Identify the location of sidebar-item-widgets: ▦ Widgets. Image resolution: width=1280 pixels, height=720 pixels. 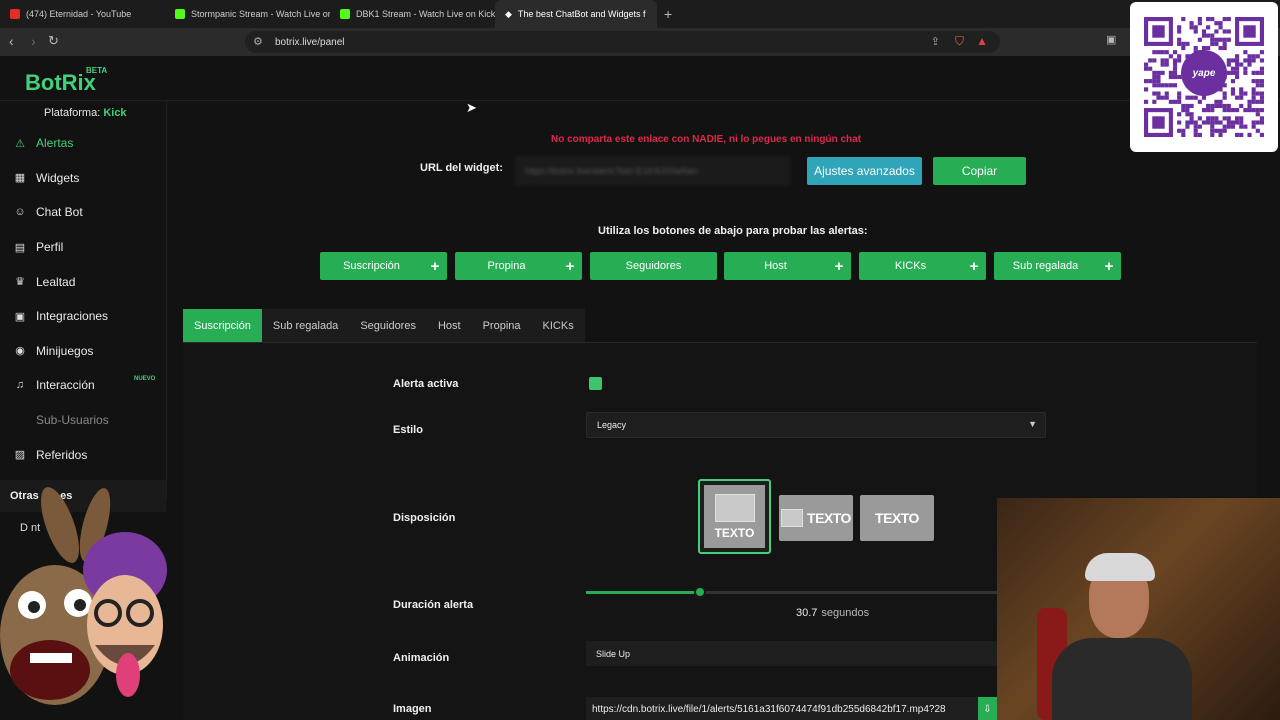
(89, 178).